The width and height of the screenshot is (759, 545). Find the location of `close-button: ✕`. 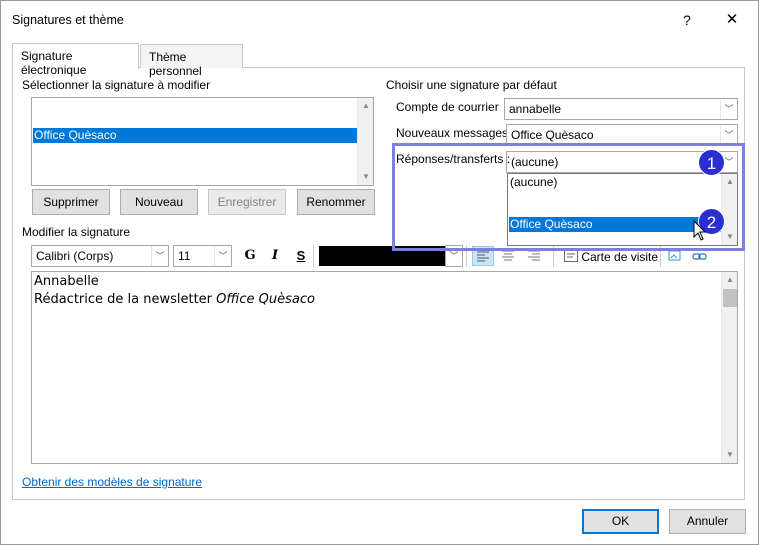

close-button: ✕ is located at coordinates (732, 20).